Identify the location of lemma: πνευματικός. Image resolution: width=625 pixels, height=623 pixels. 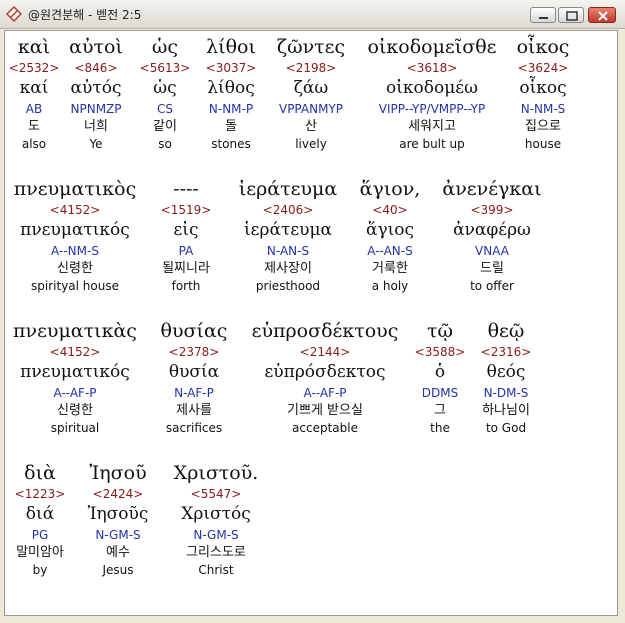
(75, 230).